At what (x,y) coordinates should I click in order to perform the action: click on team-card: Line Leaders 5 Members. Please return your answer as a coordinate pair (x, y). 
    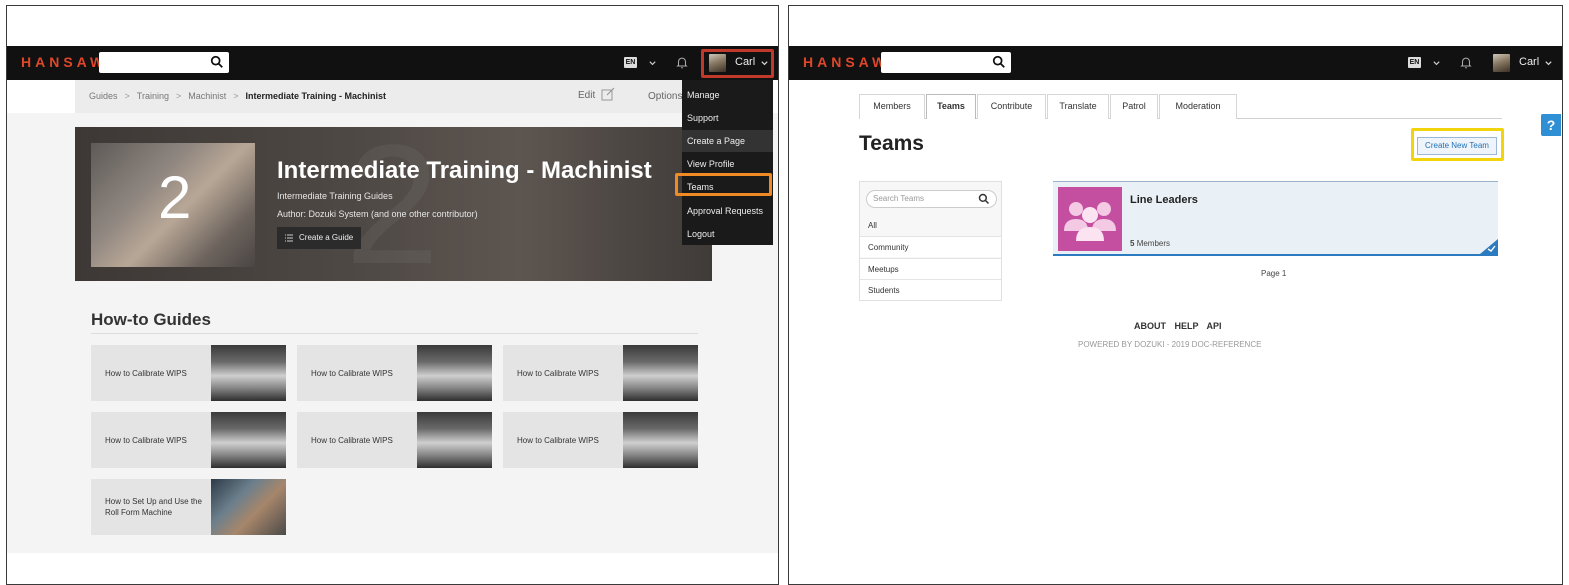
    Looking at the image, I should click on (1275, 218).